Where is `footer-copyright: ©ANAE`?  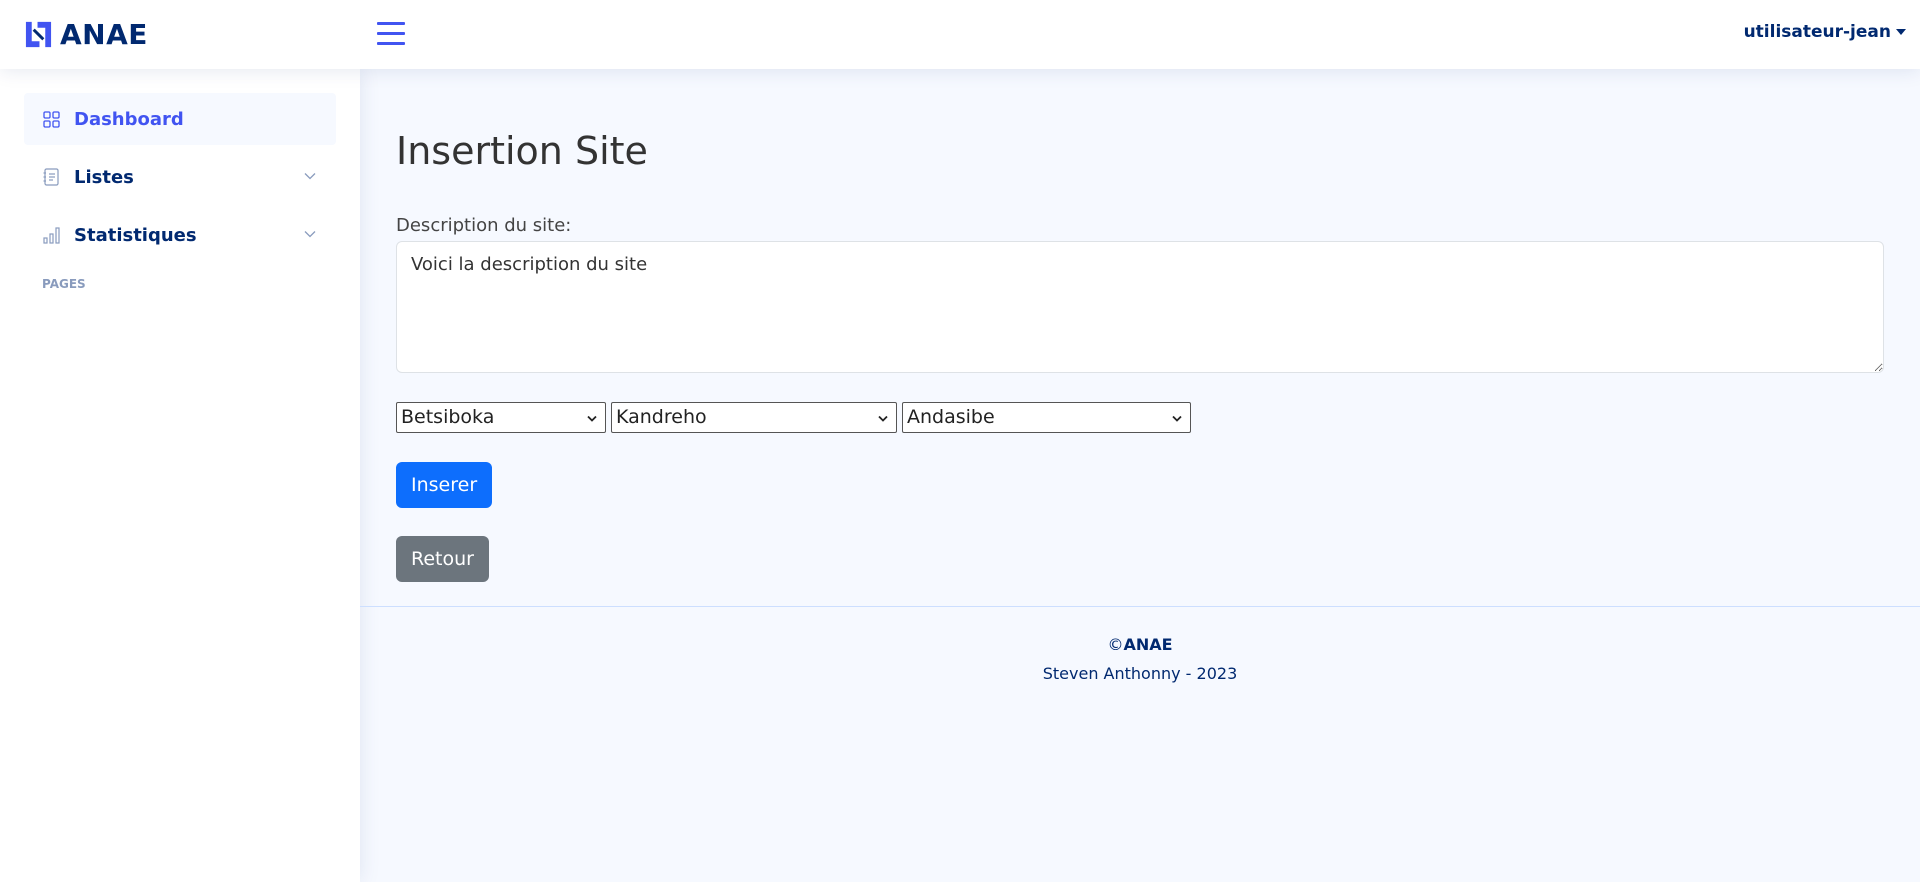 footer-copyright: ©ANAE is located at coordinates (1140, 644).